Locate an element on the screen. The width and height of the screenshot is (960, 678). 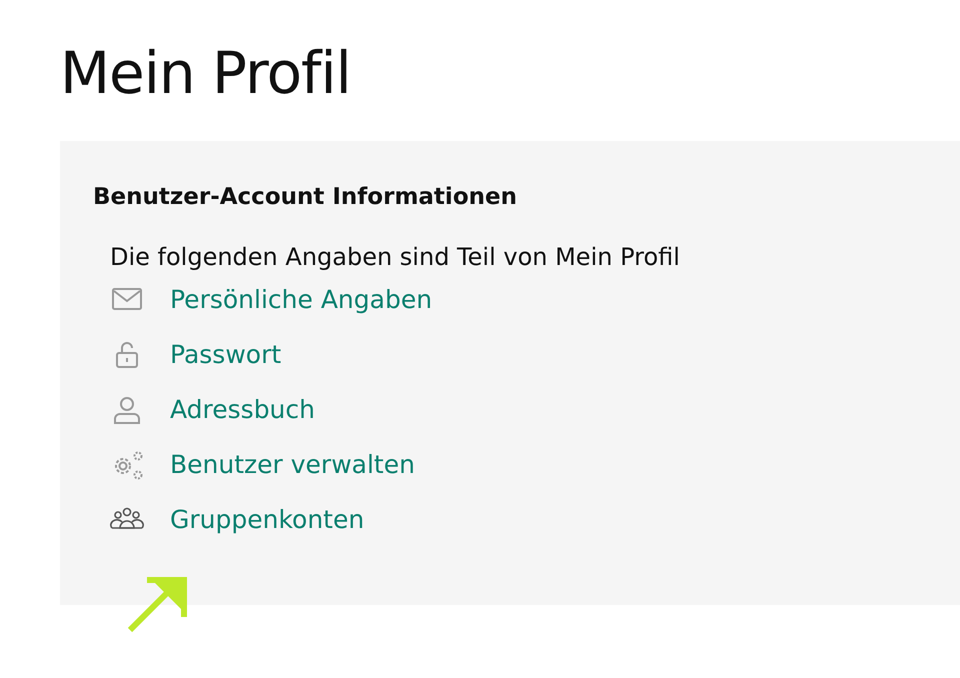
page-title: Mein Profil is located at coordinates (205, 73).